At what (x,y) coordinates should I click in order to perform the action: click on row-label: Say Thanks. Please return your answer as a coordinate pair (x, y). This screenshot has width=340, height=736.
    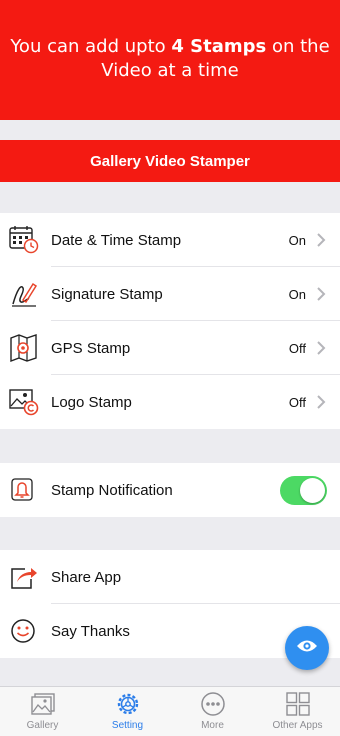
    Looking at the image, I should click on (90, 631).